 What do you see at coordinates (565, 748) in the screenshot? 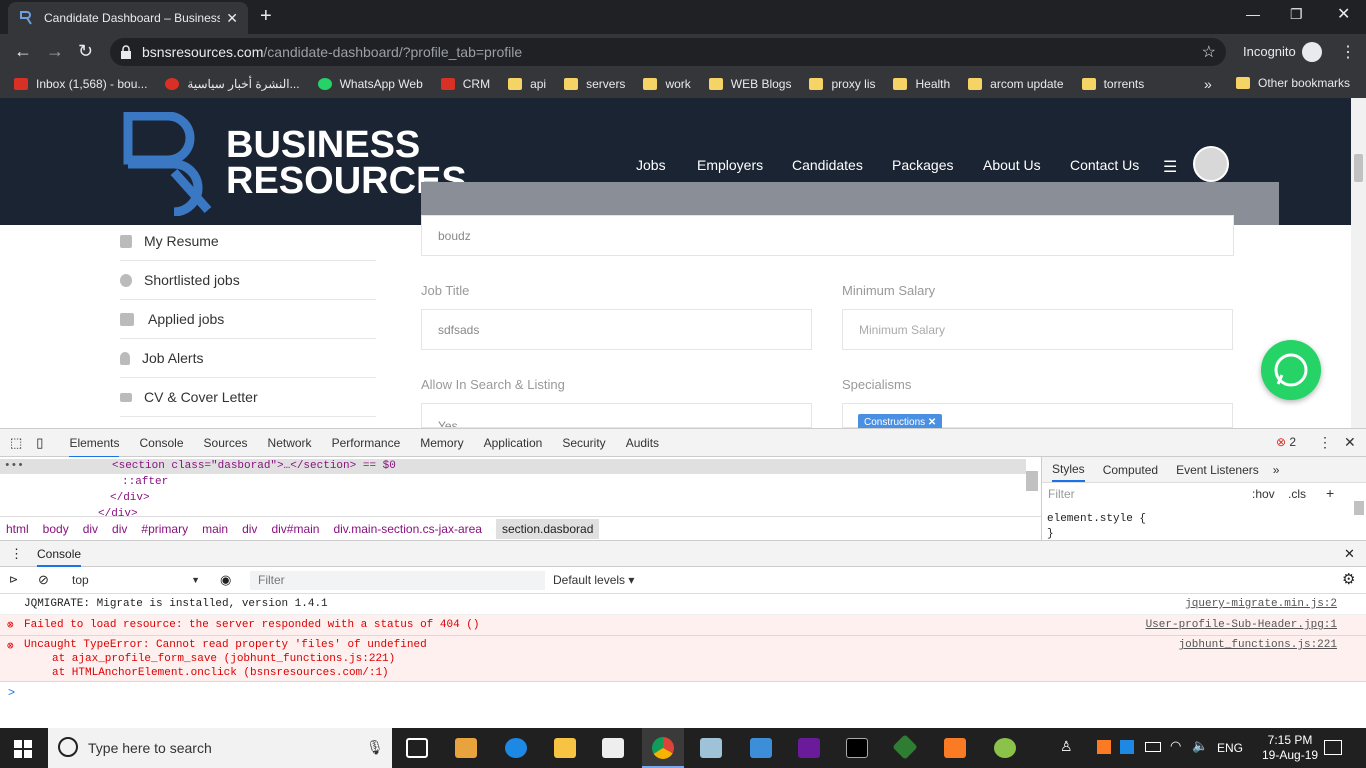
I see `file-explorer-icon` at bounding box center [565, 748].